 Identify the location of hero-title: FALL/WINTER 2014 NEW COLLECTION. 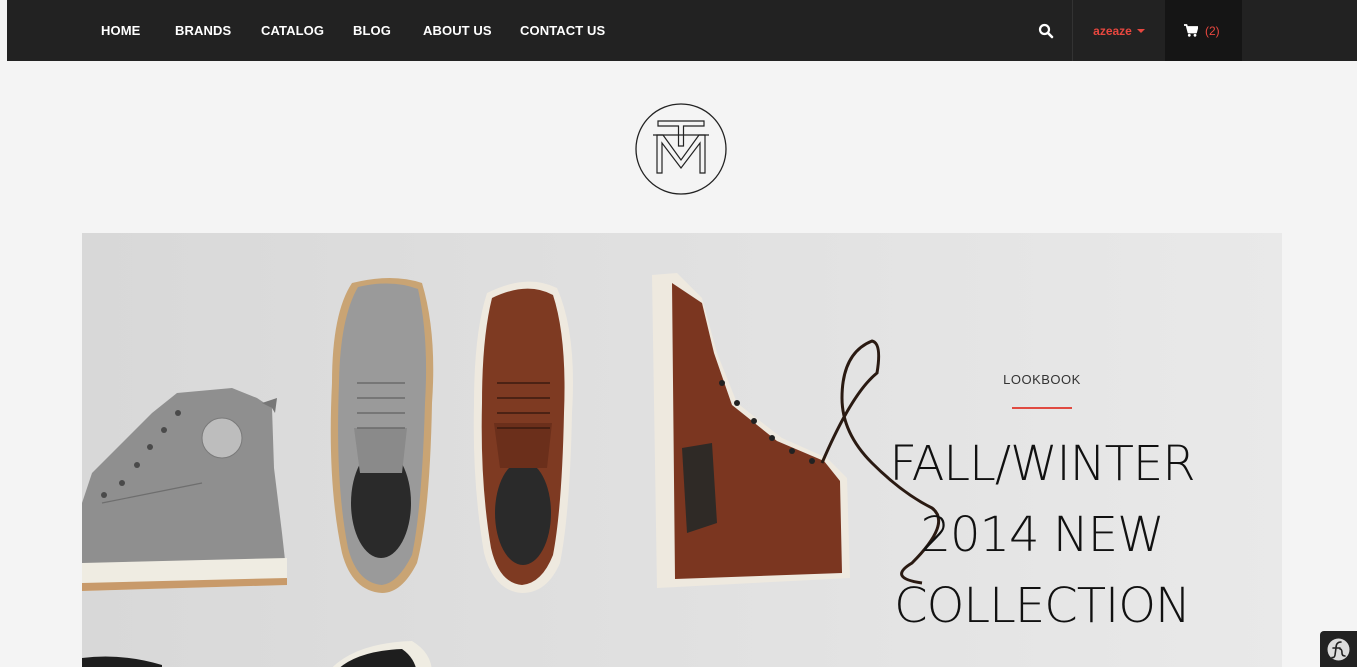
(1042, 535).